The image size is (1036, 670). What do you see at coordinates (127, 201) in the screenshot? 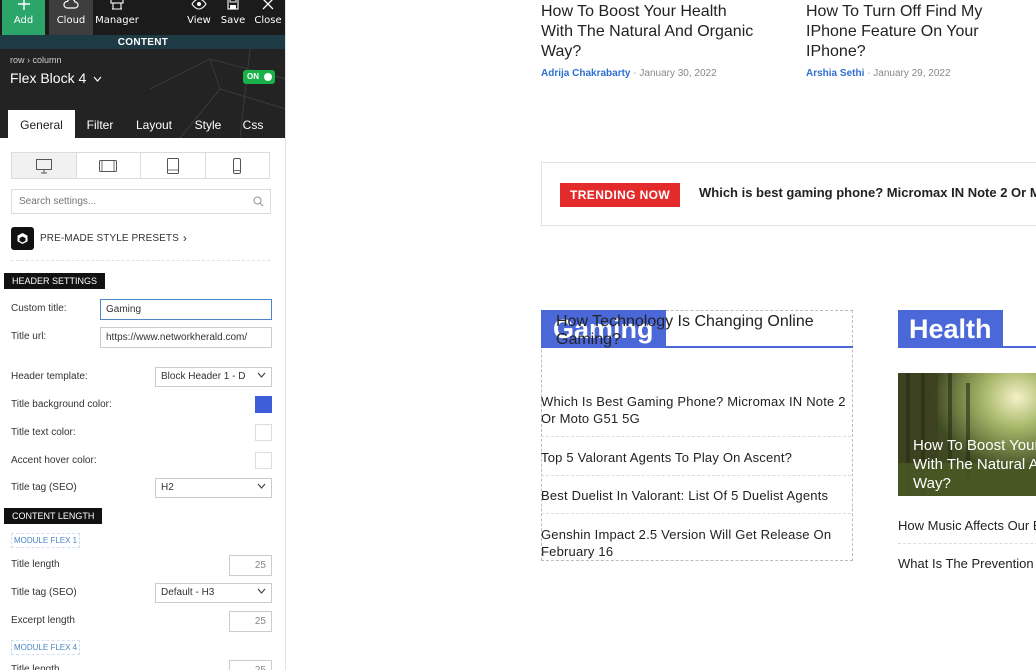
I see `search-input` at bounding box center [127, 201].